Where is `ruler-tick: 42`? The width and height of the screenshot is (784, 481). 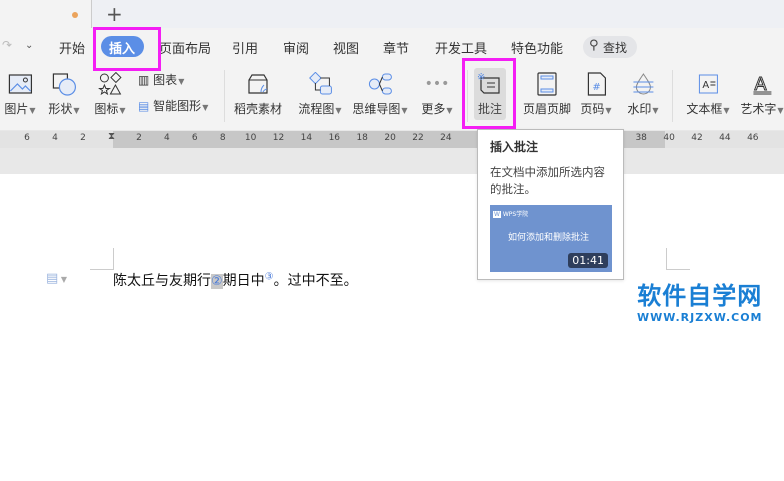
ruler-tick: 42 is located at coordinates (697, 138).